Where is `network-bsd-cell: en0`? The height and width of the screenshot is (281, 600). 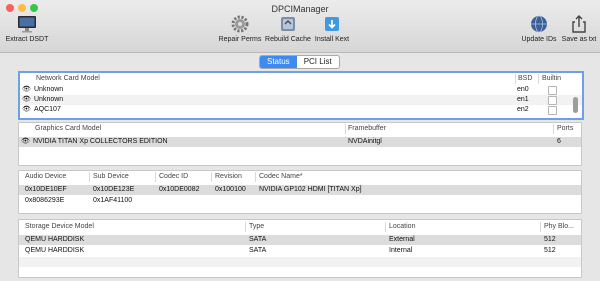 network-bsd-cell: en0 is located at coordinates (523, 89).